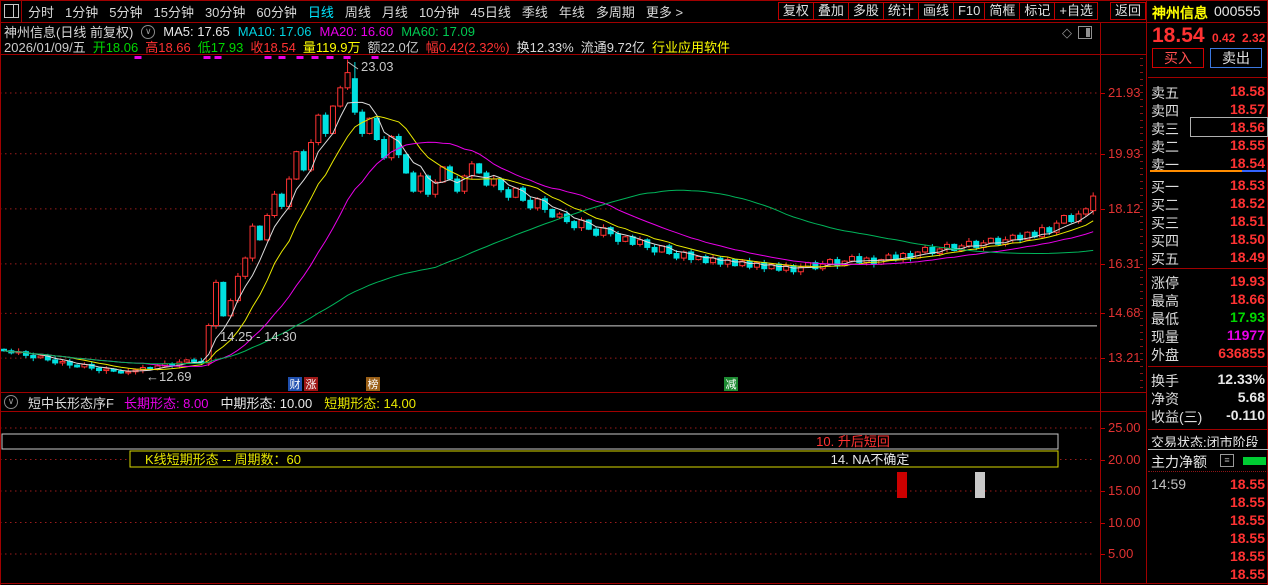 This screenshot has height=585, width=1268. I want to click on event-tag-减: 减, so click(731, 384).